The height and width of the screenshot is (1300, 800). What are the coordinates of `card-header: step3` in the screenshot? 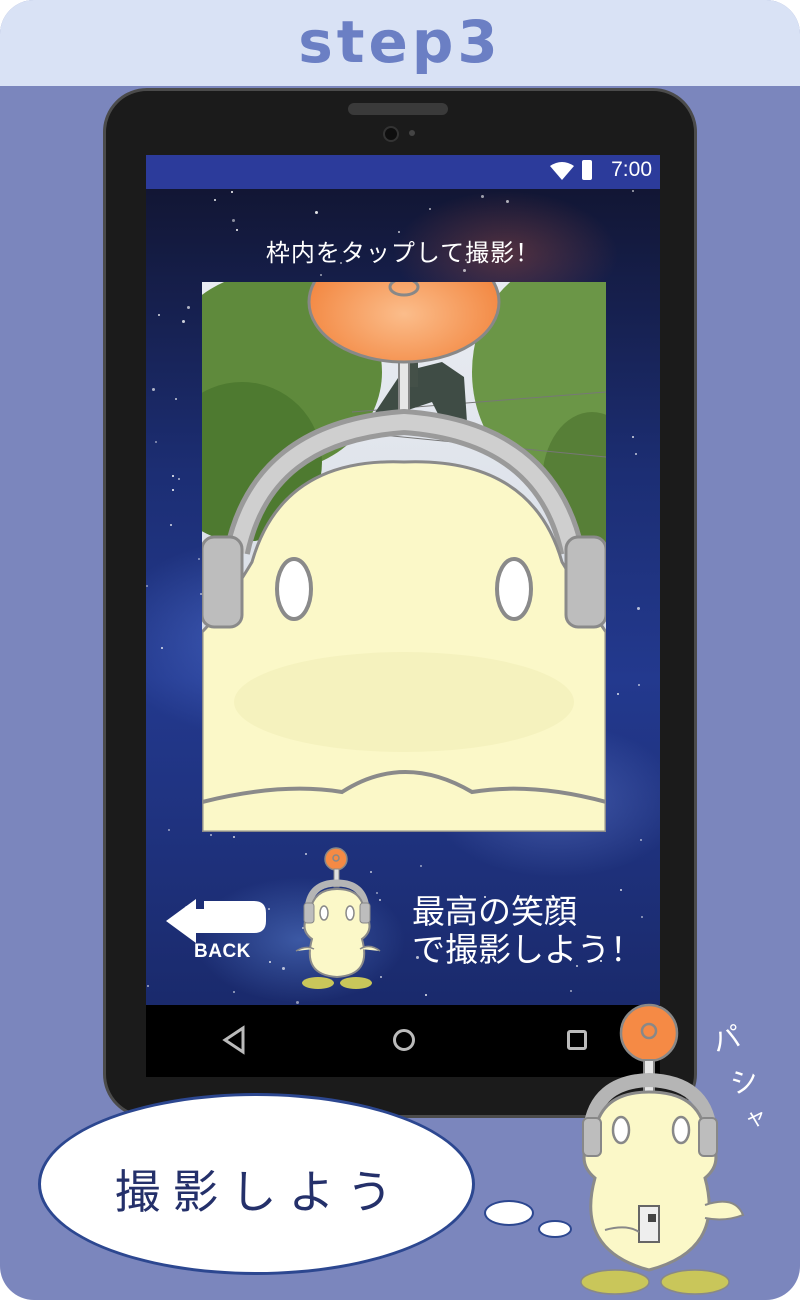 It's located at (400, 43).